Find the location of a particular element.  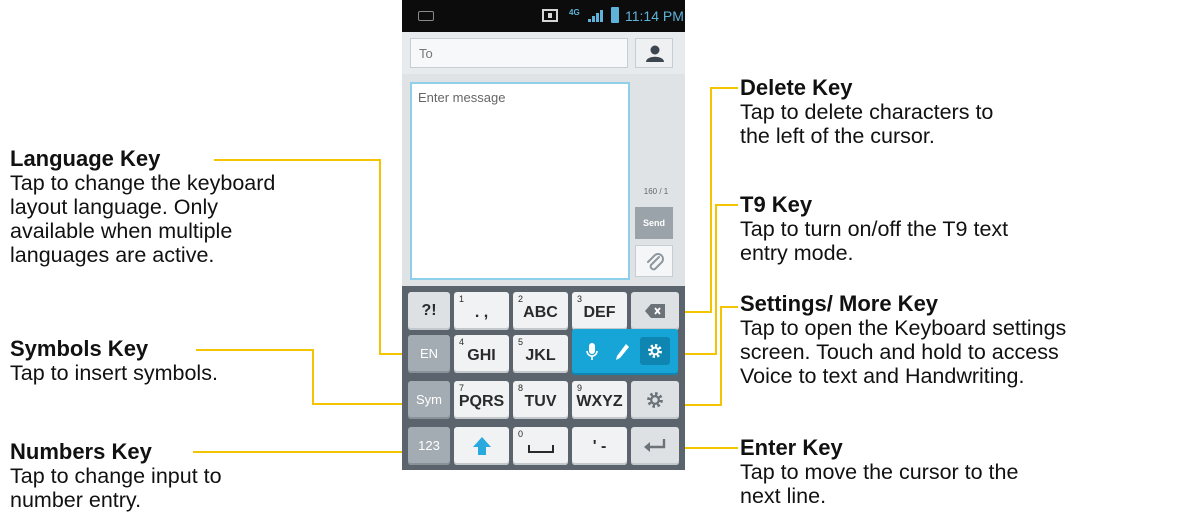

shift-key is located at coordinates (481, 446).